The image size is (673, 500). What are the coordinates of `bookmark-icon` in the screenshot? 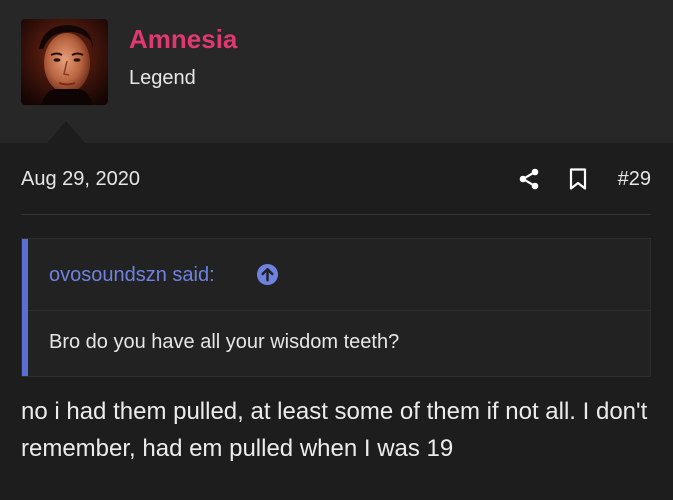 It's located at (578, 179).